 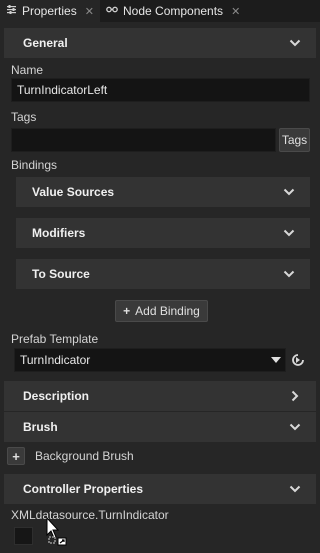 What do you see at coordinates (27, 70) in the screenshot?
I see `name-label: Name` at bounding box center [27, 70].